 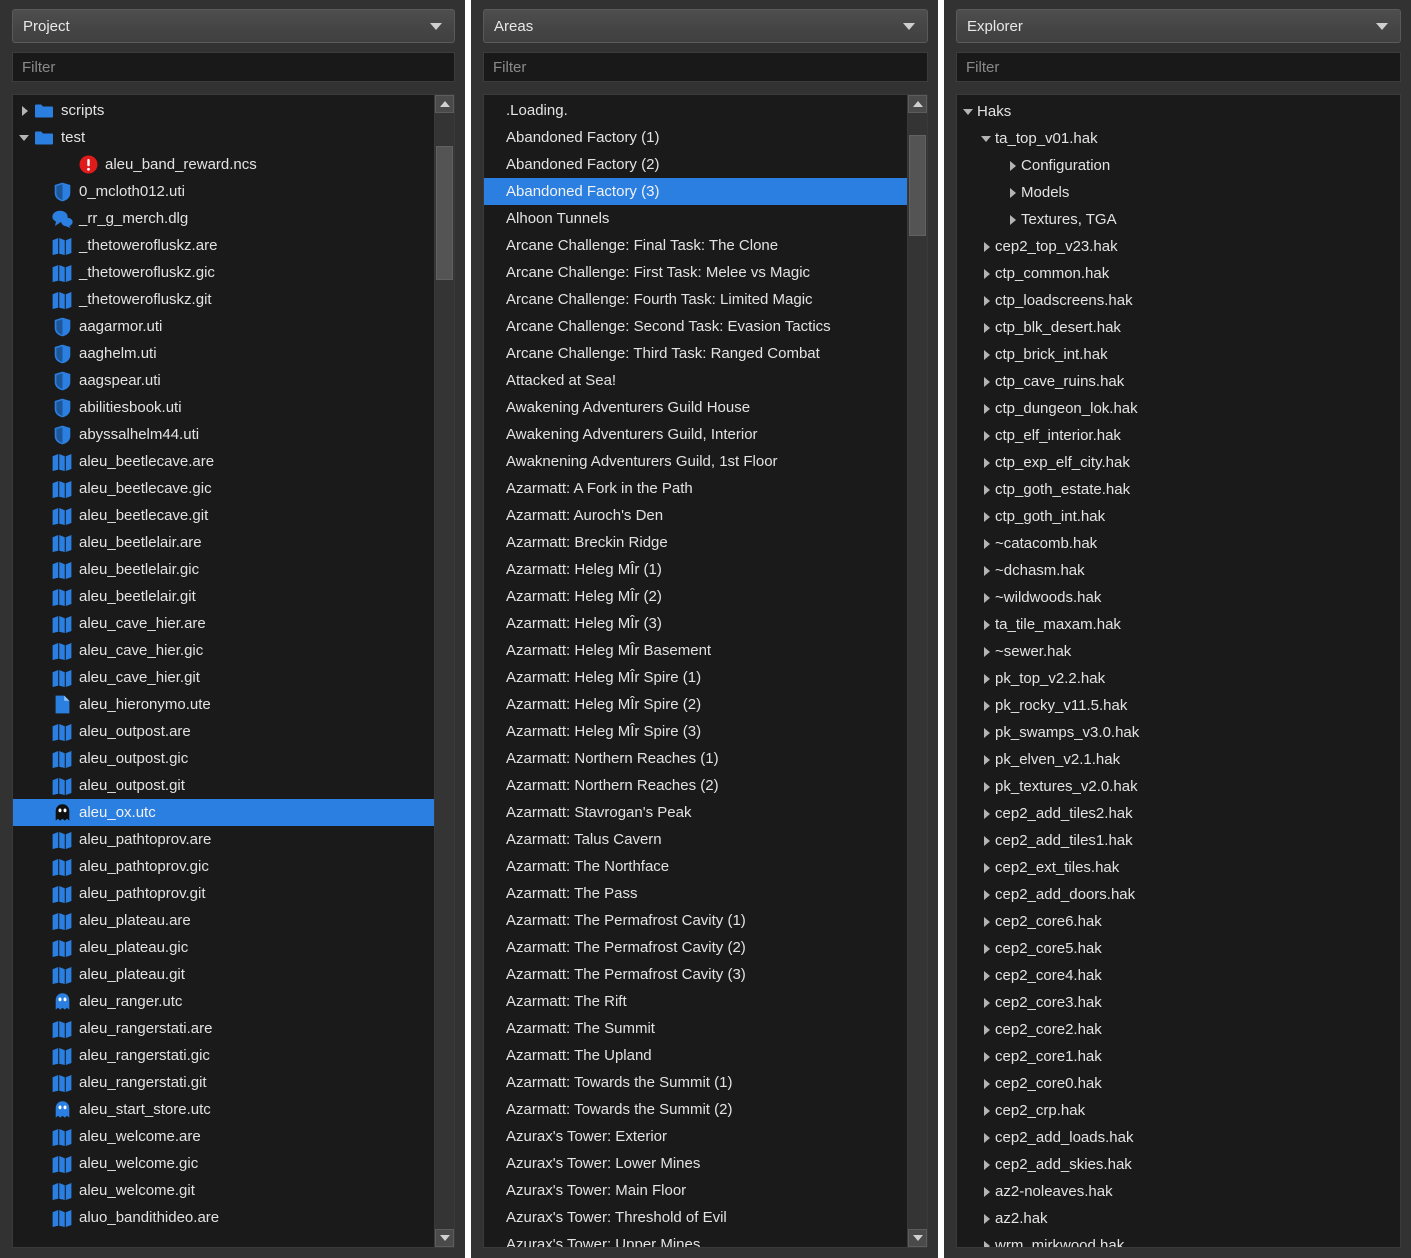 What do you see at coordinates (695, 1239) in the screenshot?
I see `tree-row: Azurax's Tower: Upper Mines` at bounding box center [695, 1239].